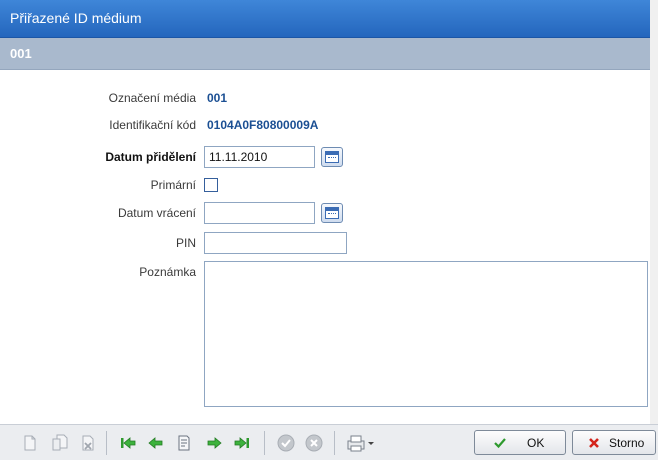 This screenshot has width=658, height=460. I want to click on cancel-circle-icon, so click(314, 443).